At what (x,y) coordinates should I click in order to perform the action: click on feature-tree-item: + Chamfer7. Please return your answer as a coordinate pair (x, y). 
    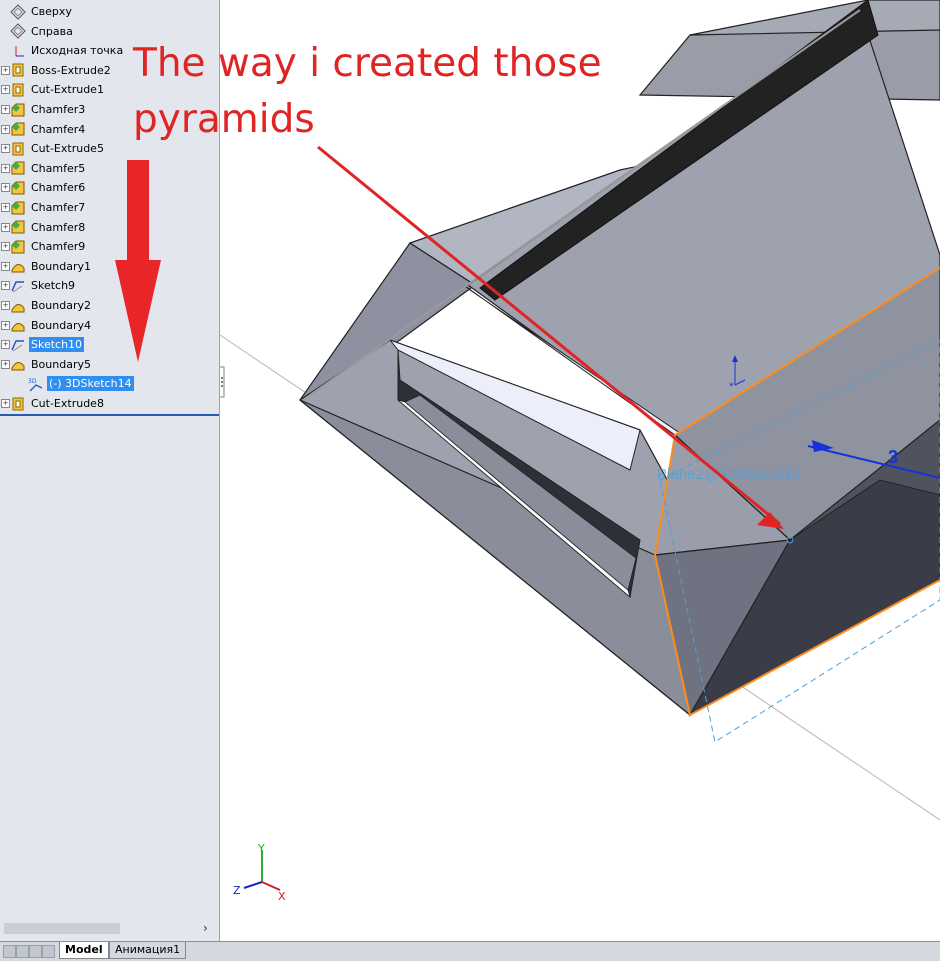
    Looking at the image, I should click on (44, 207).